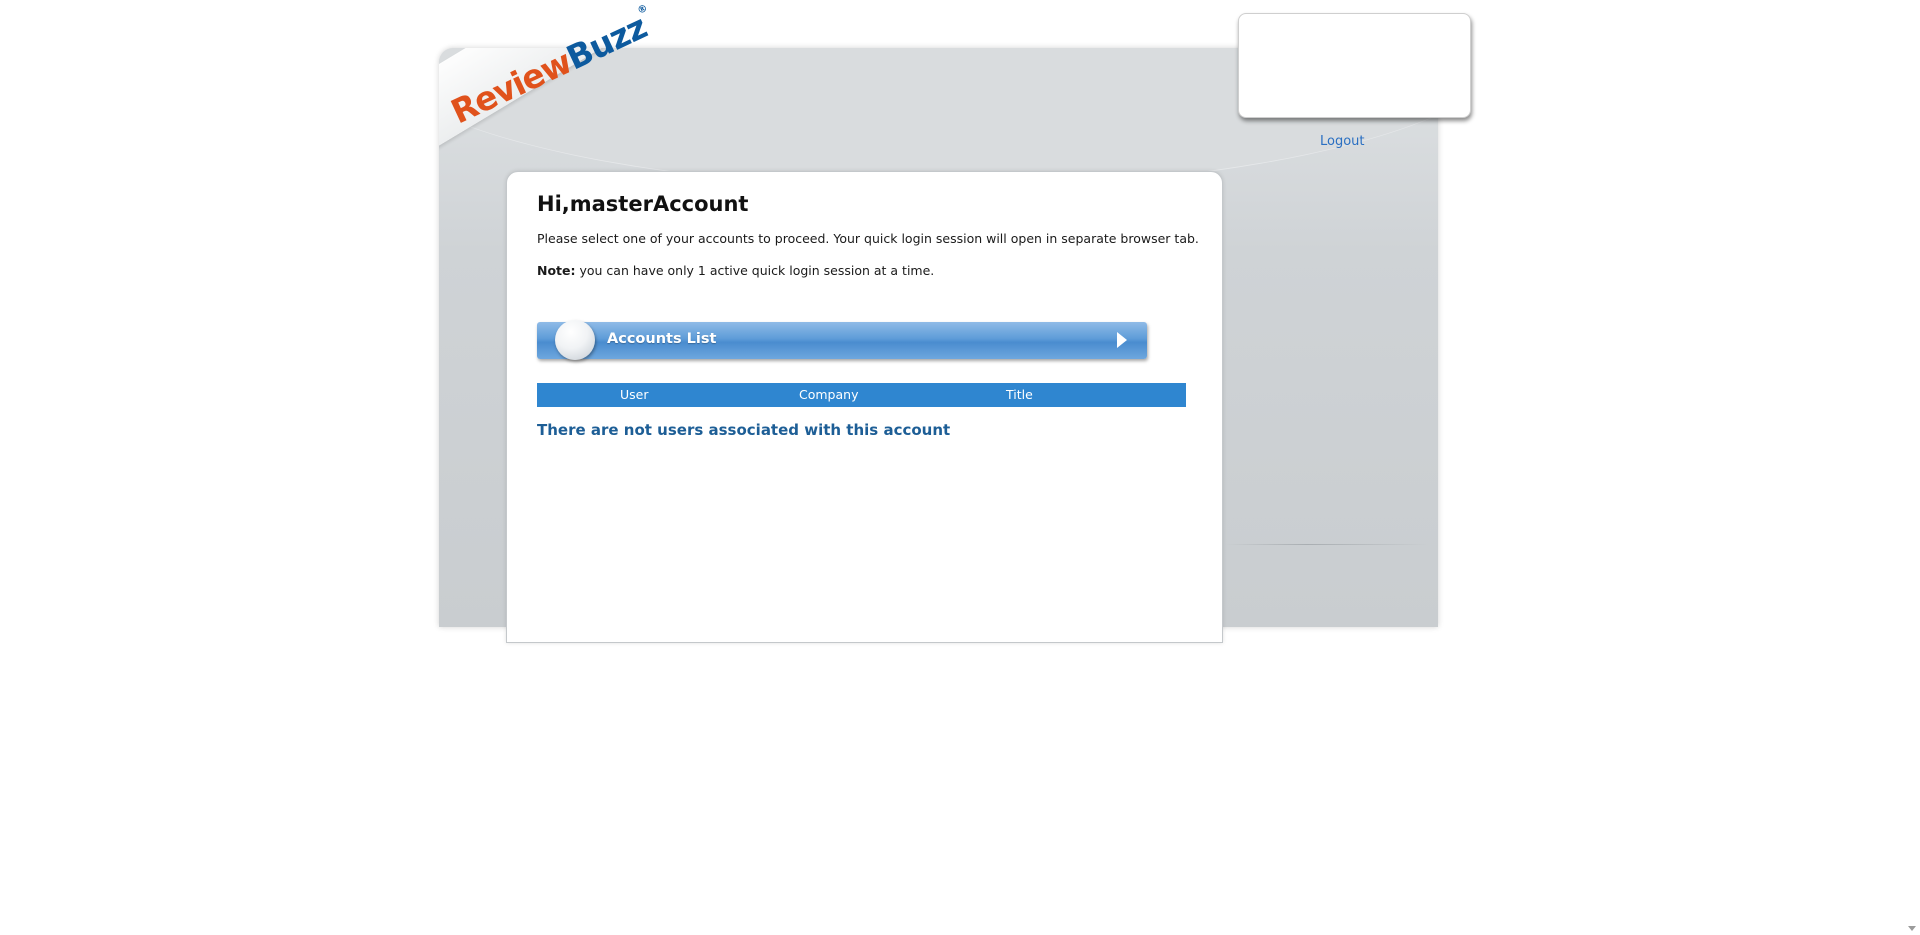  I want to click on accounts-table-header: User Company Title, so click(861, 395).